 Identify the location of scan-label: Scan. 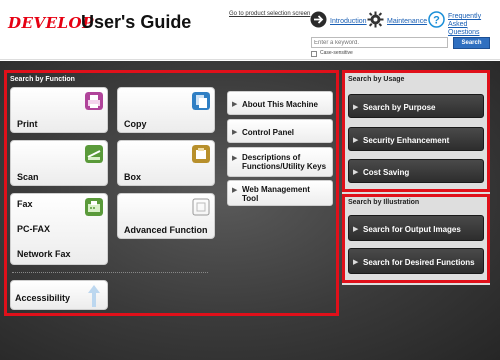
(28, 177).